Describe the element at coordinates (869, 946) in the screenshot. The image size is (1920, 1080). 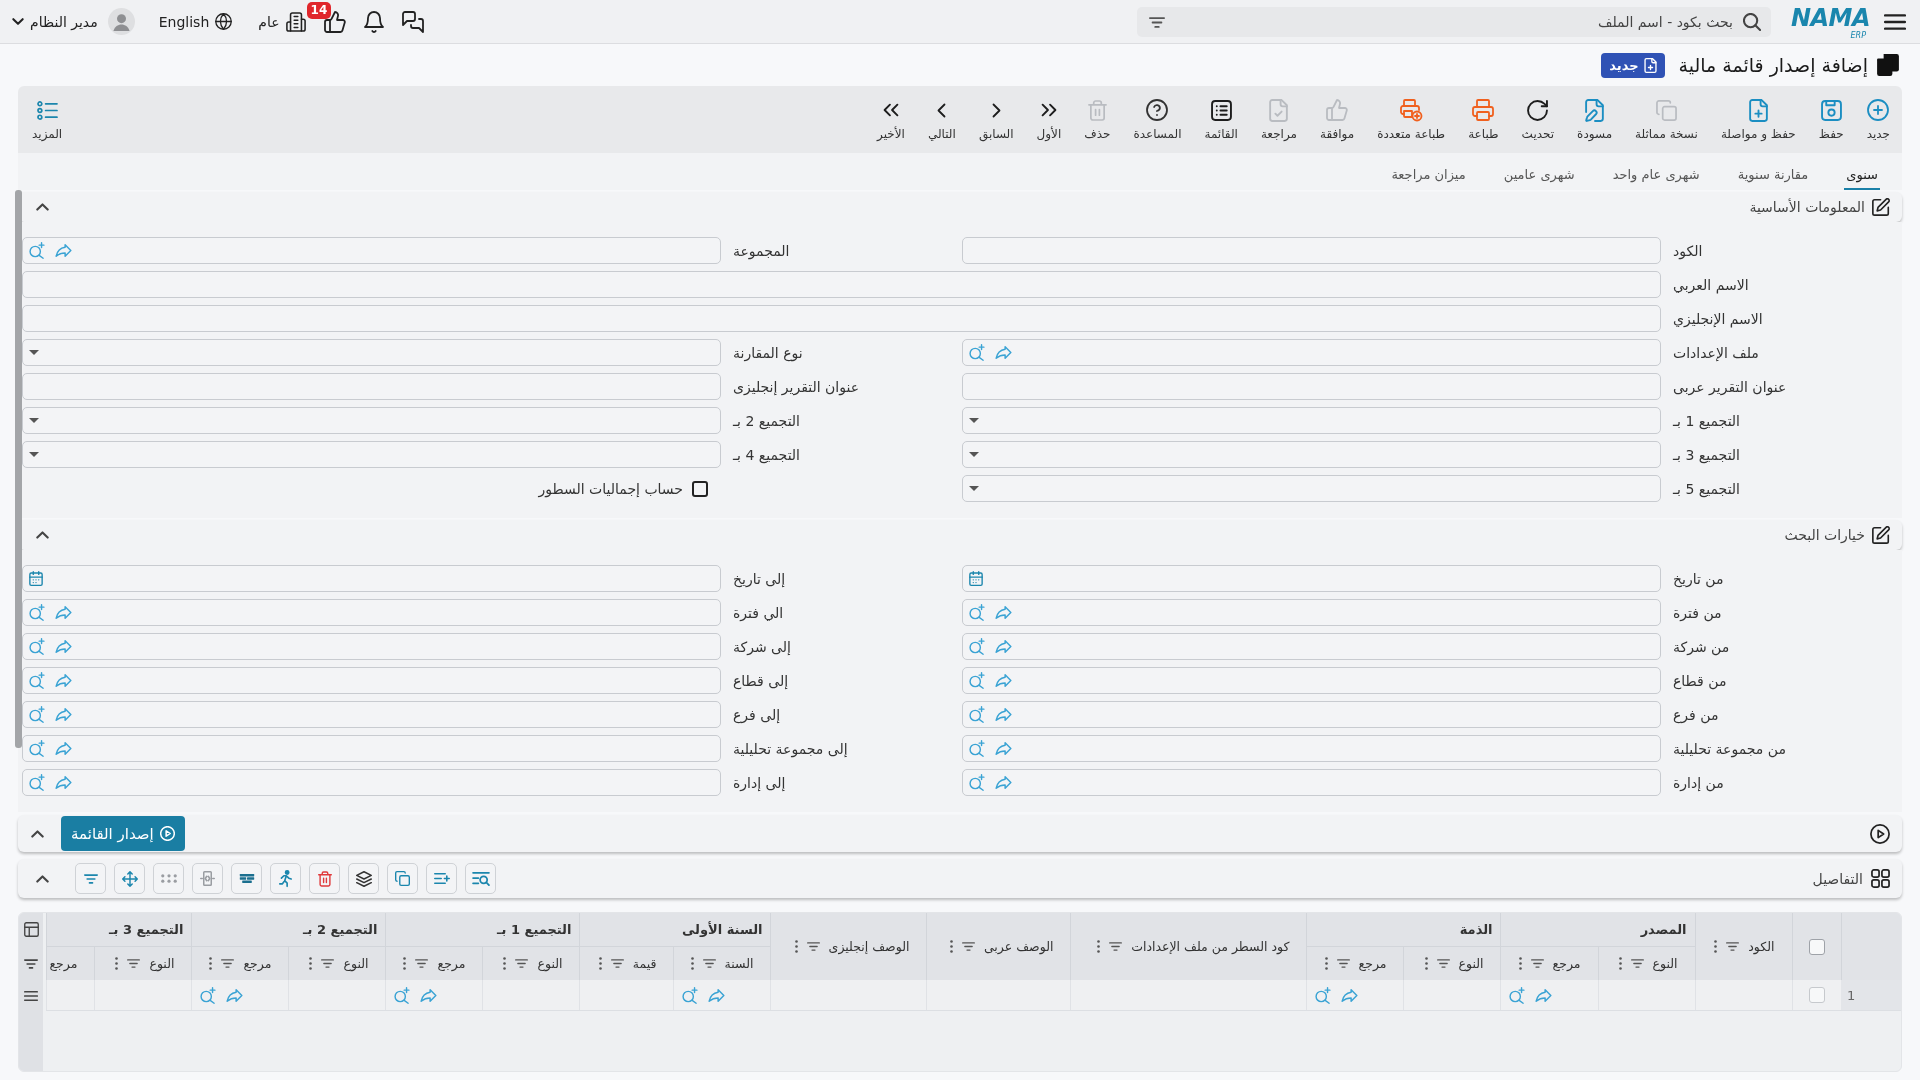
I see `column-header: الوصف إنجليزى` at that location.